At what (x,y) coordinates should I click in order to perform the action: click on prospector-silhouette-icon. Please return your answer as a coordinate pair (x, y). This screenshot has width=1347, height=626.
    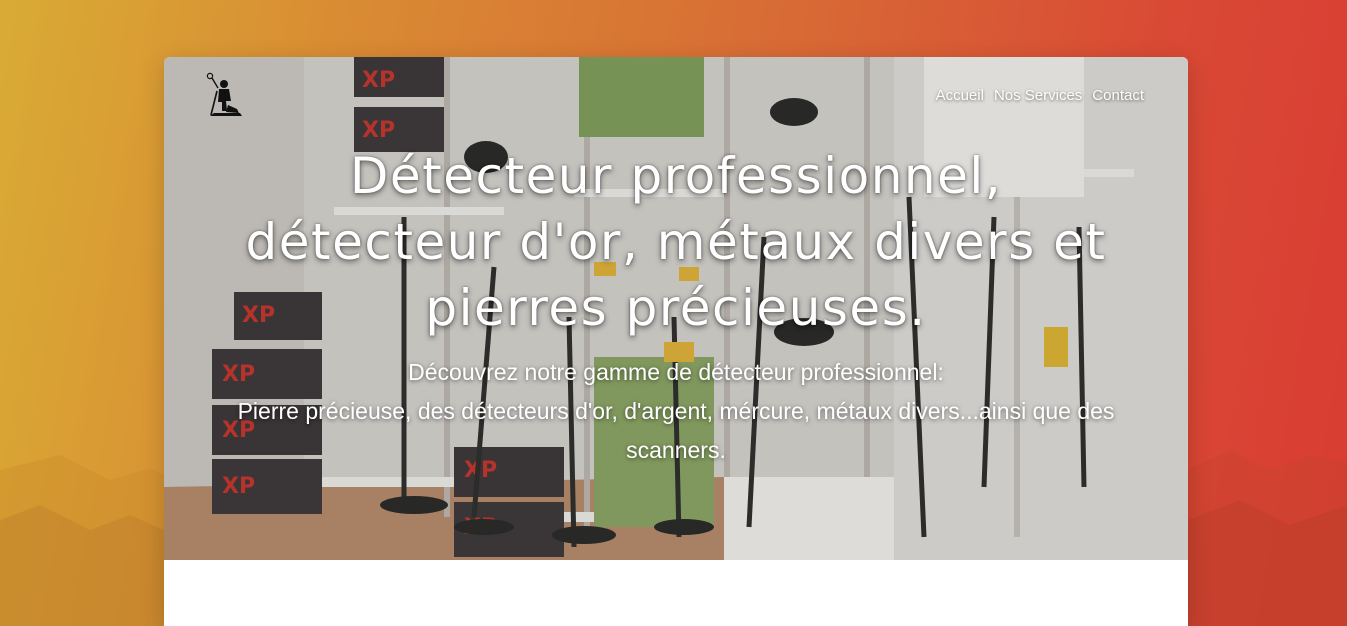
    Looking at the image, I should click on (224, 94).